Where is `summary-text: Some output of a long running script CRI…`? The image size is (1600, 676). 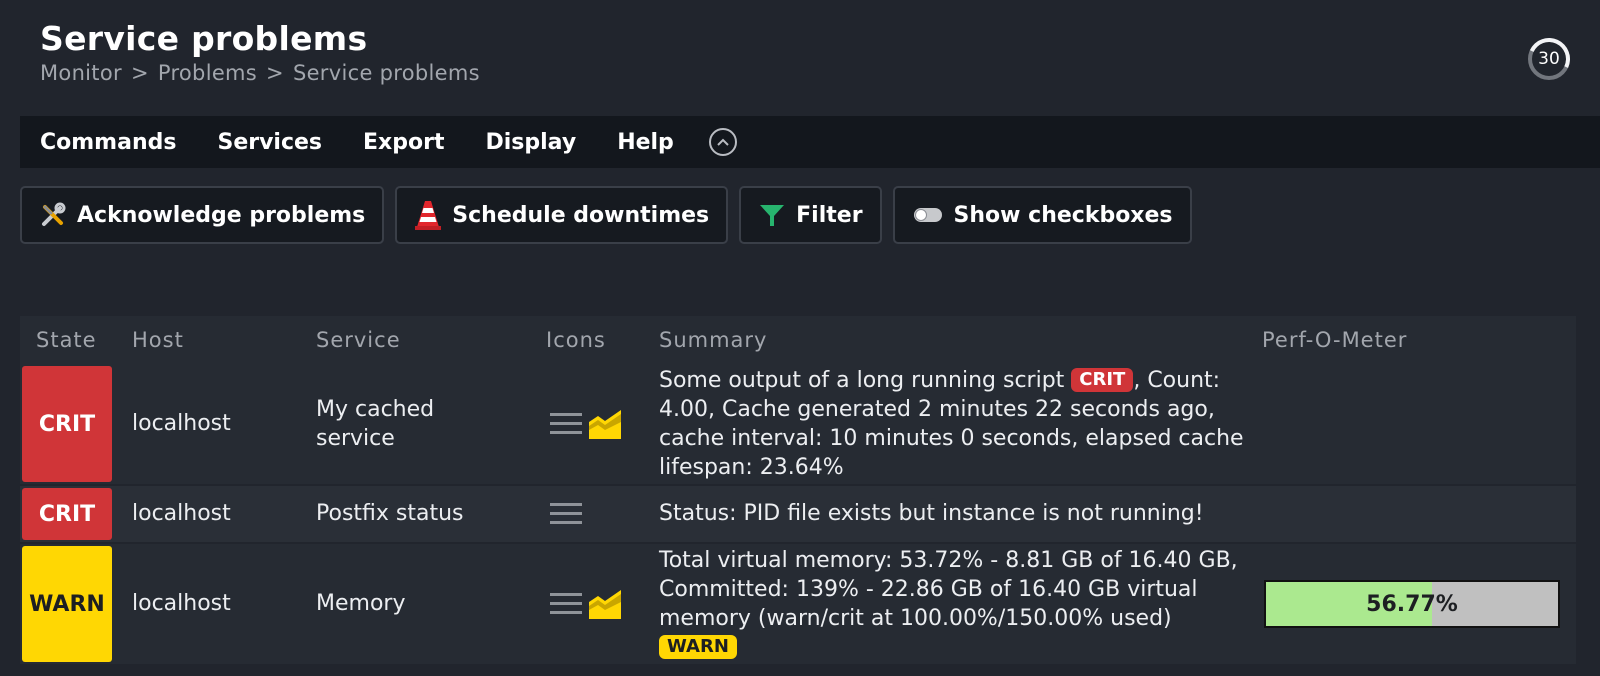
summary-text: Some output of a long running script CRI… is located at coordinates (959, 424).